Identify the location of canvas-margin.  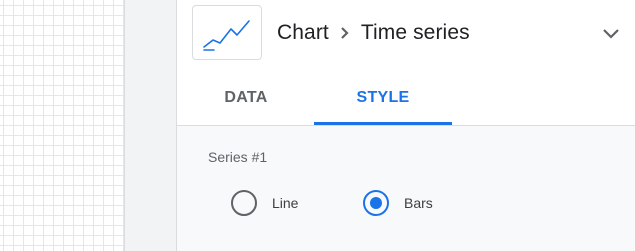
(150, 125).